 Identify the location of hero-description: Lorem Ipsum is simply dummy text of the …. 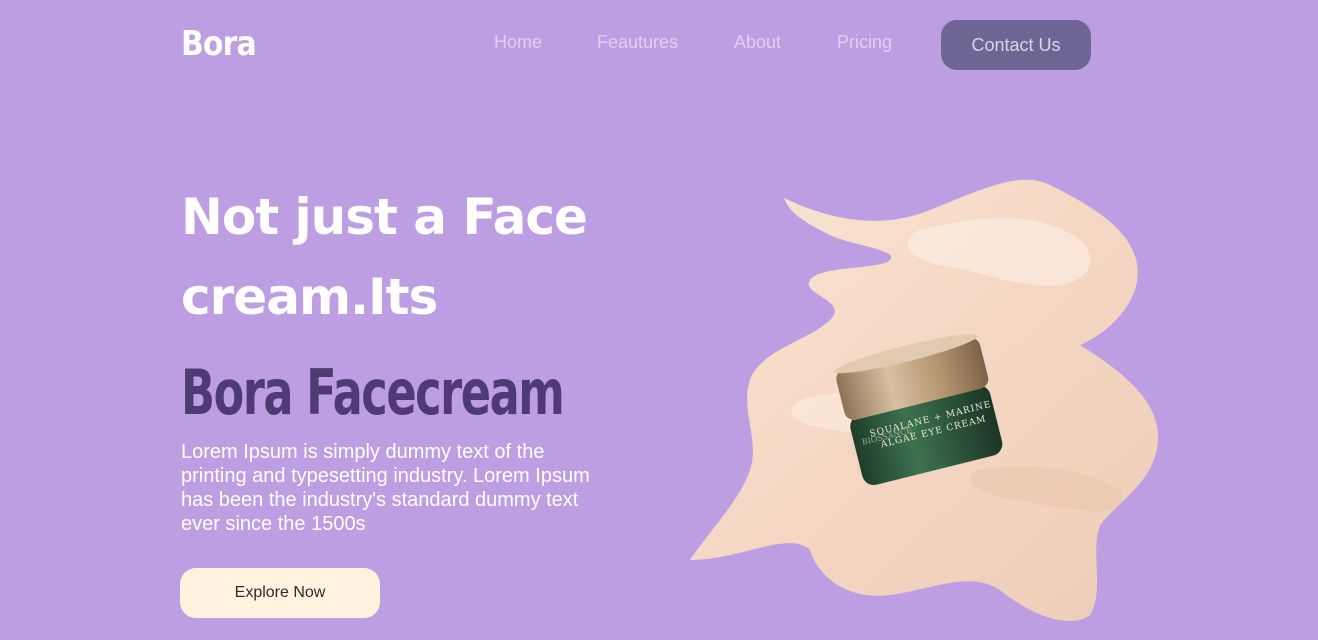
(385, 488).